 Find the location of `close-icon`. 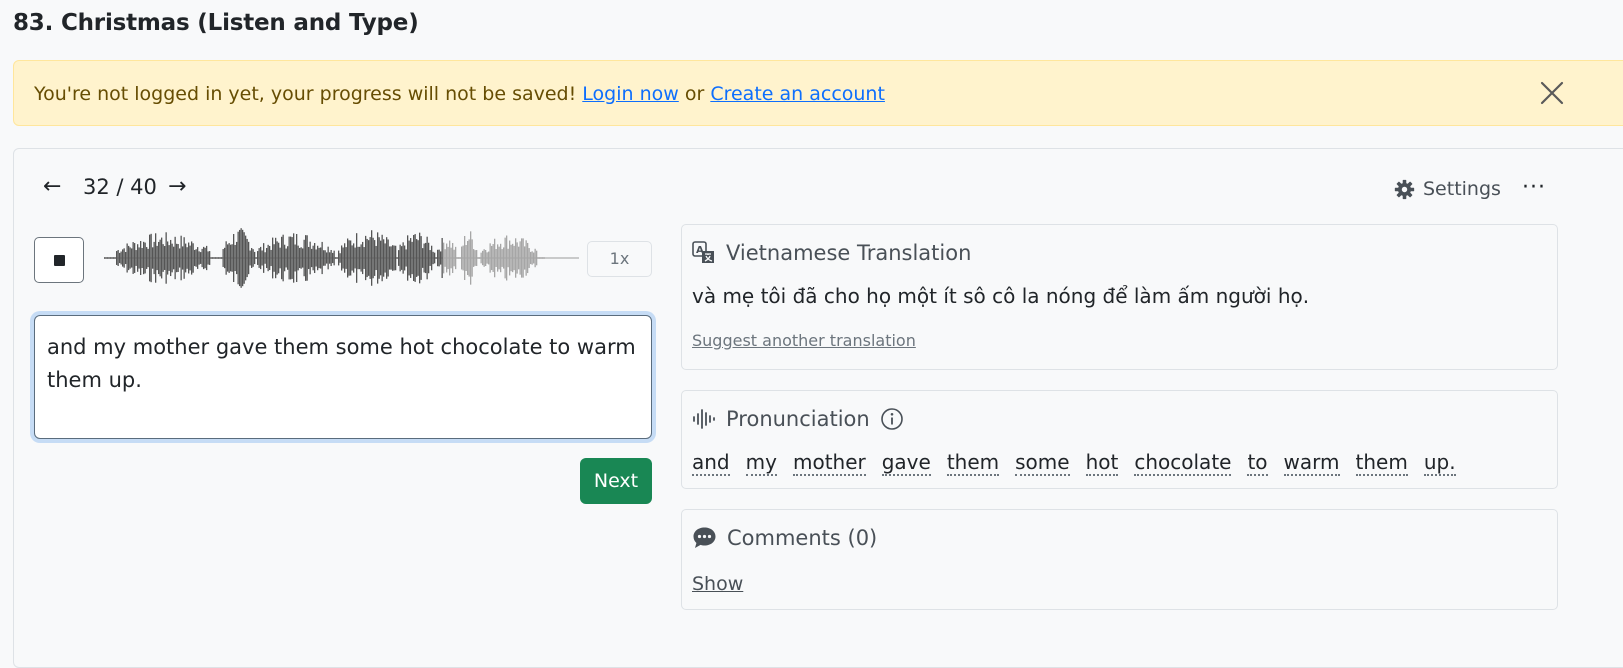

close-icon is located at coordinates (1552, 93).